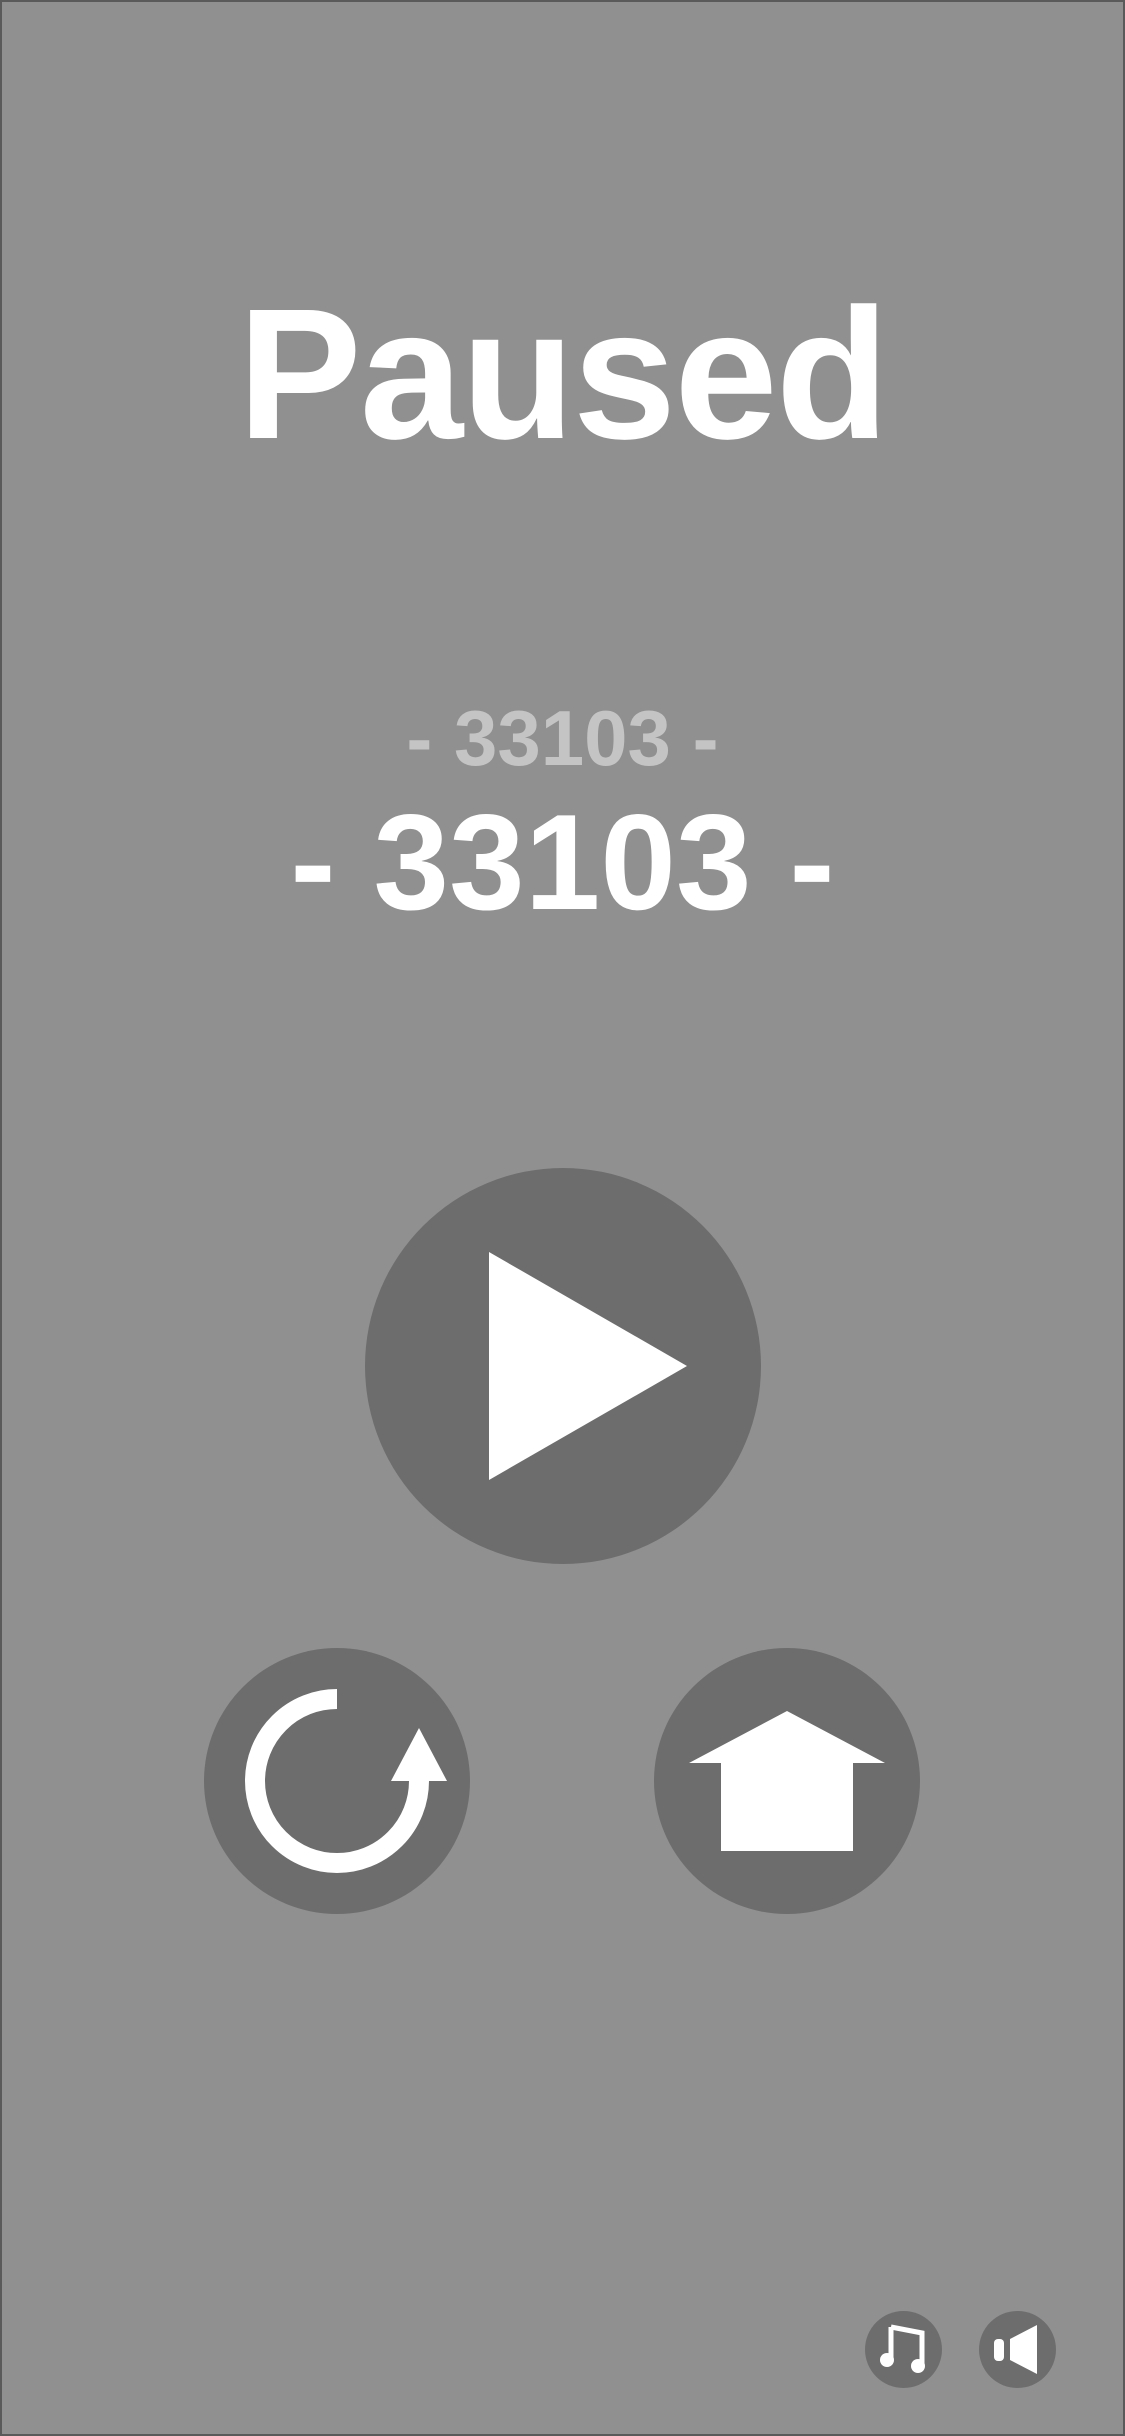 The image size is (1125, 2436). What do you see at coordinates (562, 738) in the screenshot?
I see `best-score: - 33103 -` at bounding box center [562, 738].